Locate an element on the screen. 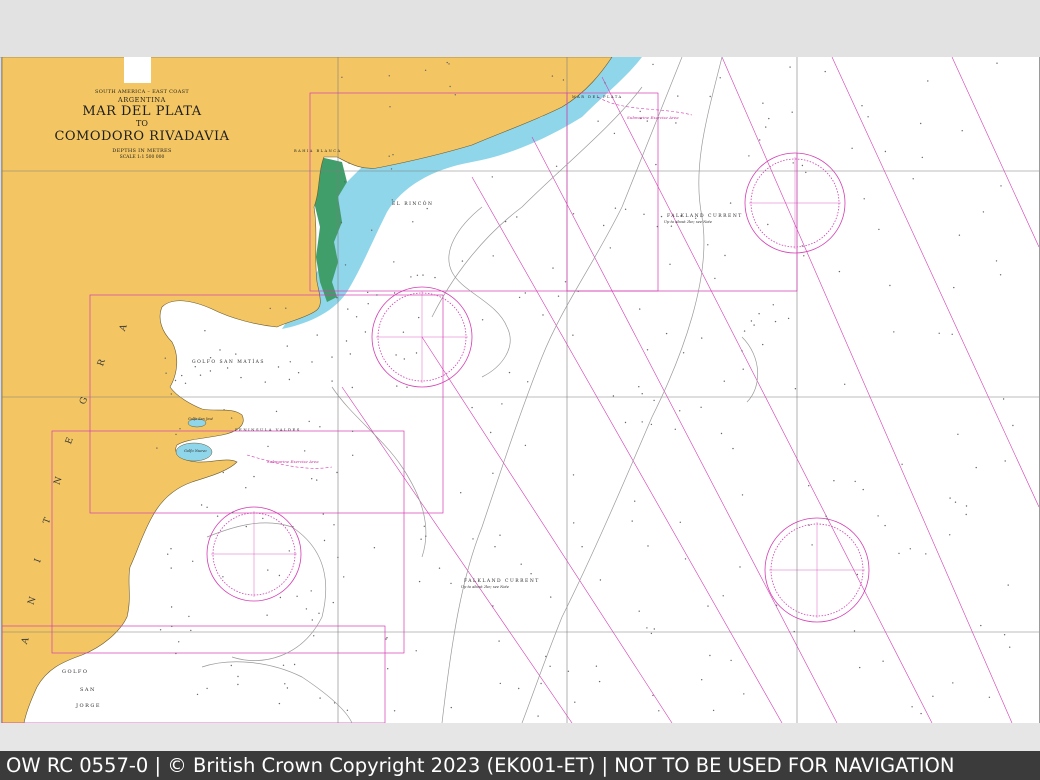 Image resolution: width=1040 pixels, height=780 pixels. viewer-bottom-band is located at coordinates (520, 737).